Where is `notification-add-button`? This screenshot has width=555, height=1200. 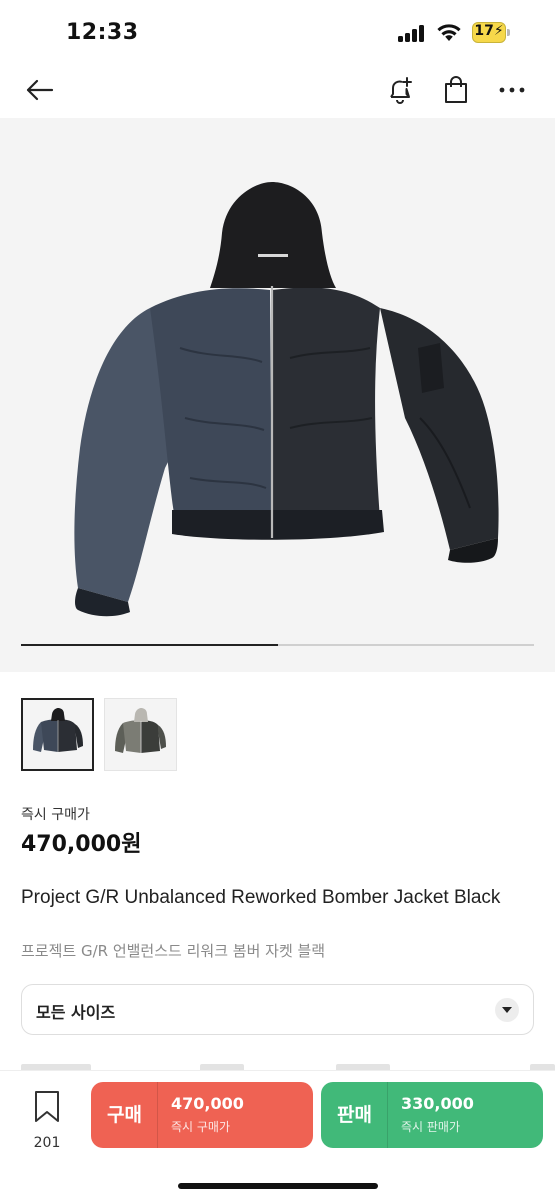 notification-add-button is located at coordinates (400, 90).